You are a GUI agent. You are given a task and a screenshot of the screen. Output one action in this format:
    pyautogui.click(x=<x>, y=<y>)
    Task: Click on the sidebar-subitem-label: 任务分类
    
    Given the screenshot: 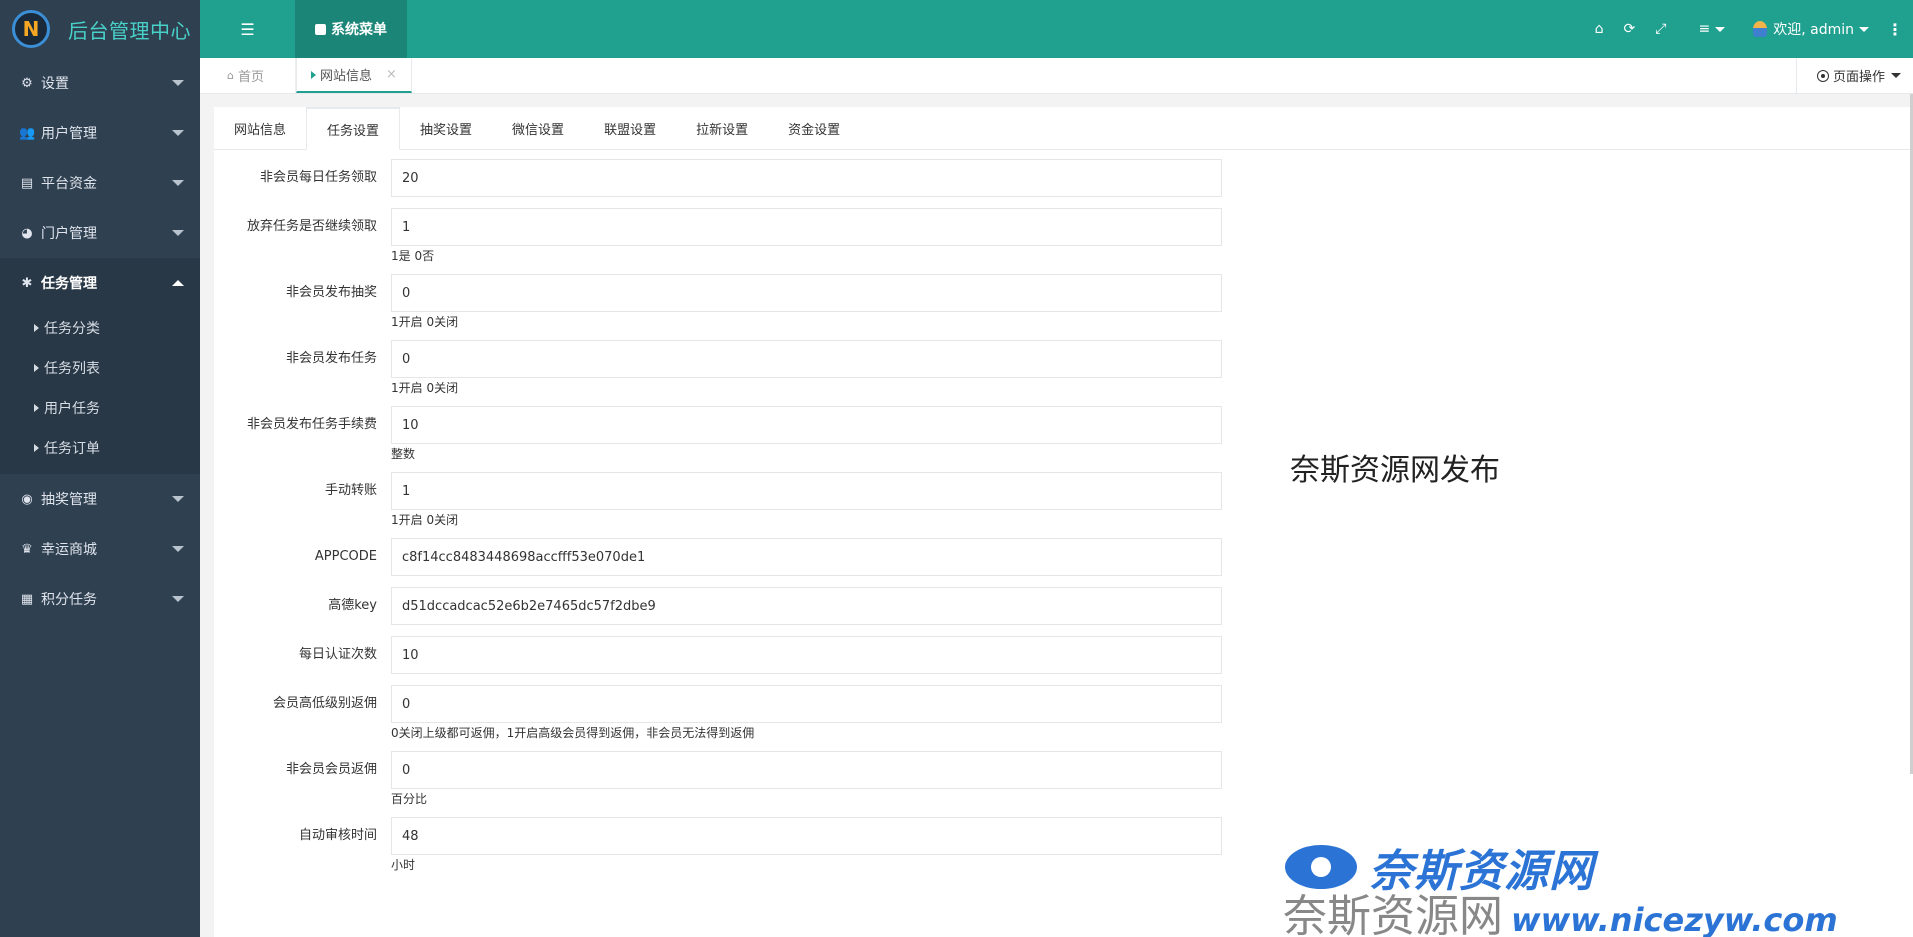 What is the action you would take?
    pyautogui.click(x=72, y=329)
    